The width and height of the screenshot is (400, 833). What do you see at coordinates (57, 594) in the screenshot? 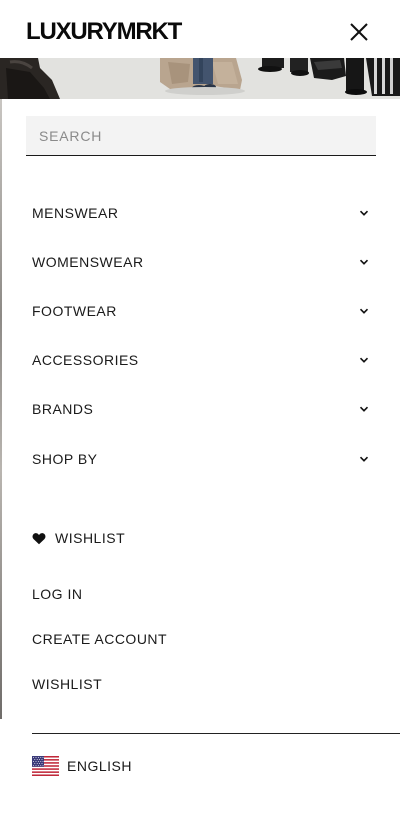
I see `login-link: LOG IN` at bounding box center [57, 594].